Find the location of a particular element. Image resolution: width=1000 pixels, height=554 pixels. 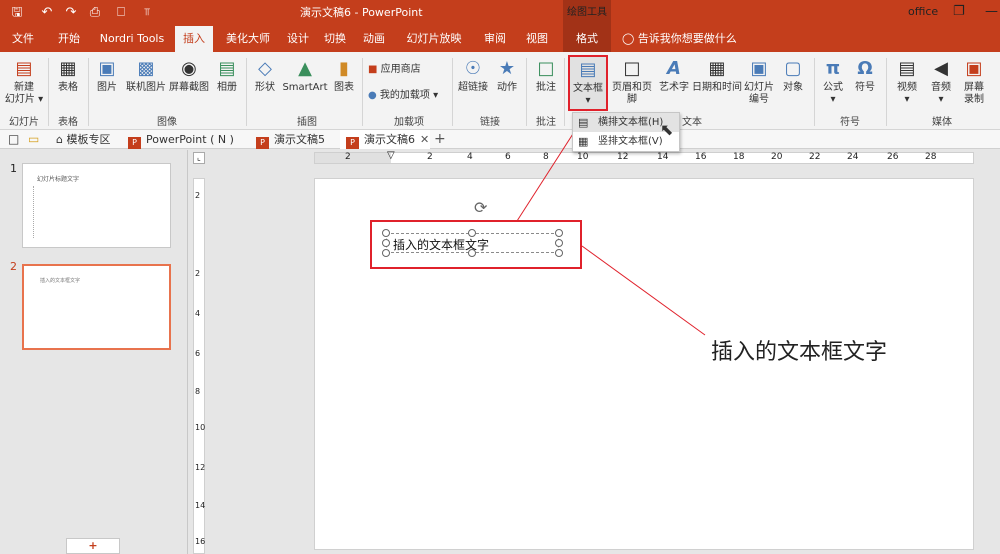

menu-item-label: 横排文本框(H) is located at coordinates (631, 122).